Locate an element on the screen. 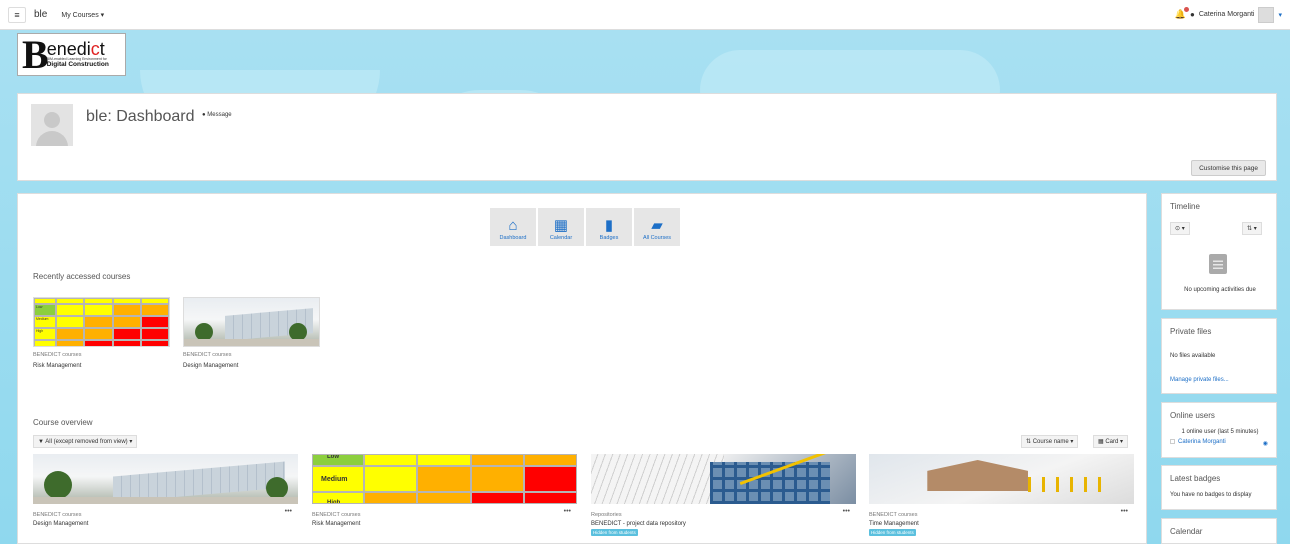 This screenshot has height=544, width=1290. timeline-filter-dropdown: ⊙ ▾ is located at coordinates (1180, 228).